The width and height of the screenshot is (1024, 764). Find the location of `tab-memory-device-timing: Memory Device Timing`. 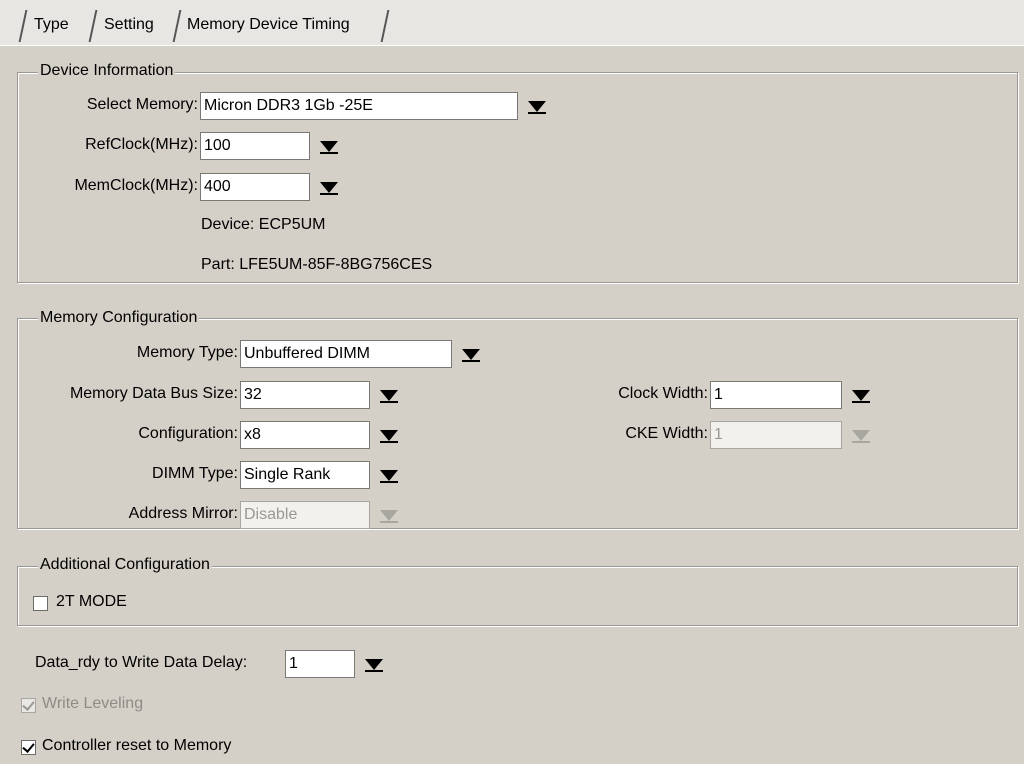

tab-memory-device-timing: Memory Device Timing is located at coordinates (268, 25).